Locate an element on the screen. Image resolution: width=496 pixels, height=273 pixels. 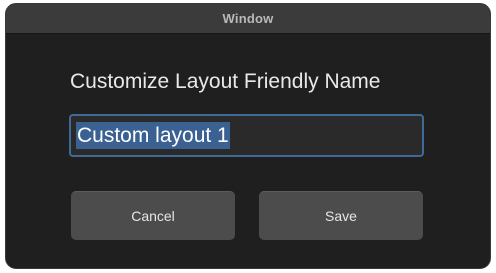
layout-name-input: Custom layout 1 is located at coordinates (246, 135).